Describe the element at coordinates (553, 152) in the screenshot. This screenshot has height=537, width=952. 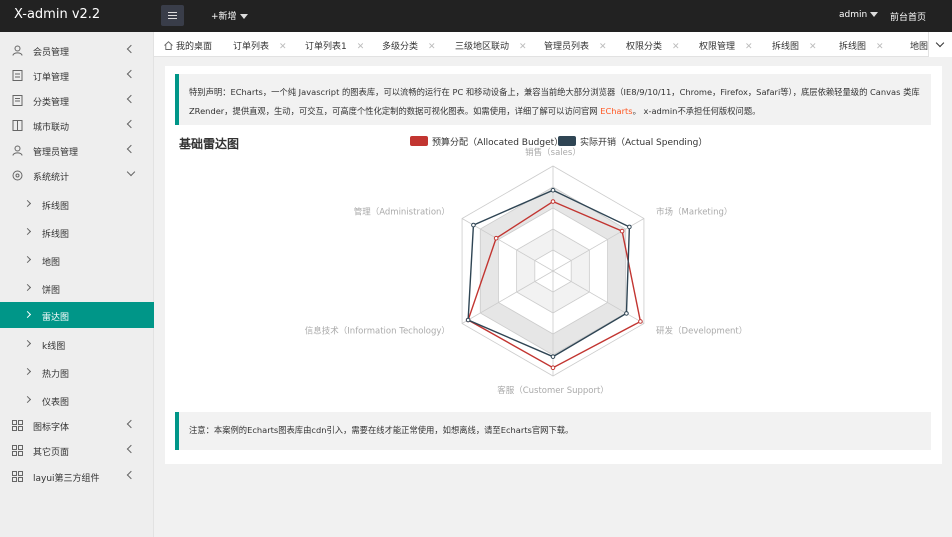
I see `radar-axis-label: 销售（sales）` at that location.